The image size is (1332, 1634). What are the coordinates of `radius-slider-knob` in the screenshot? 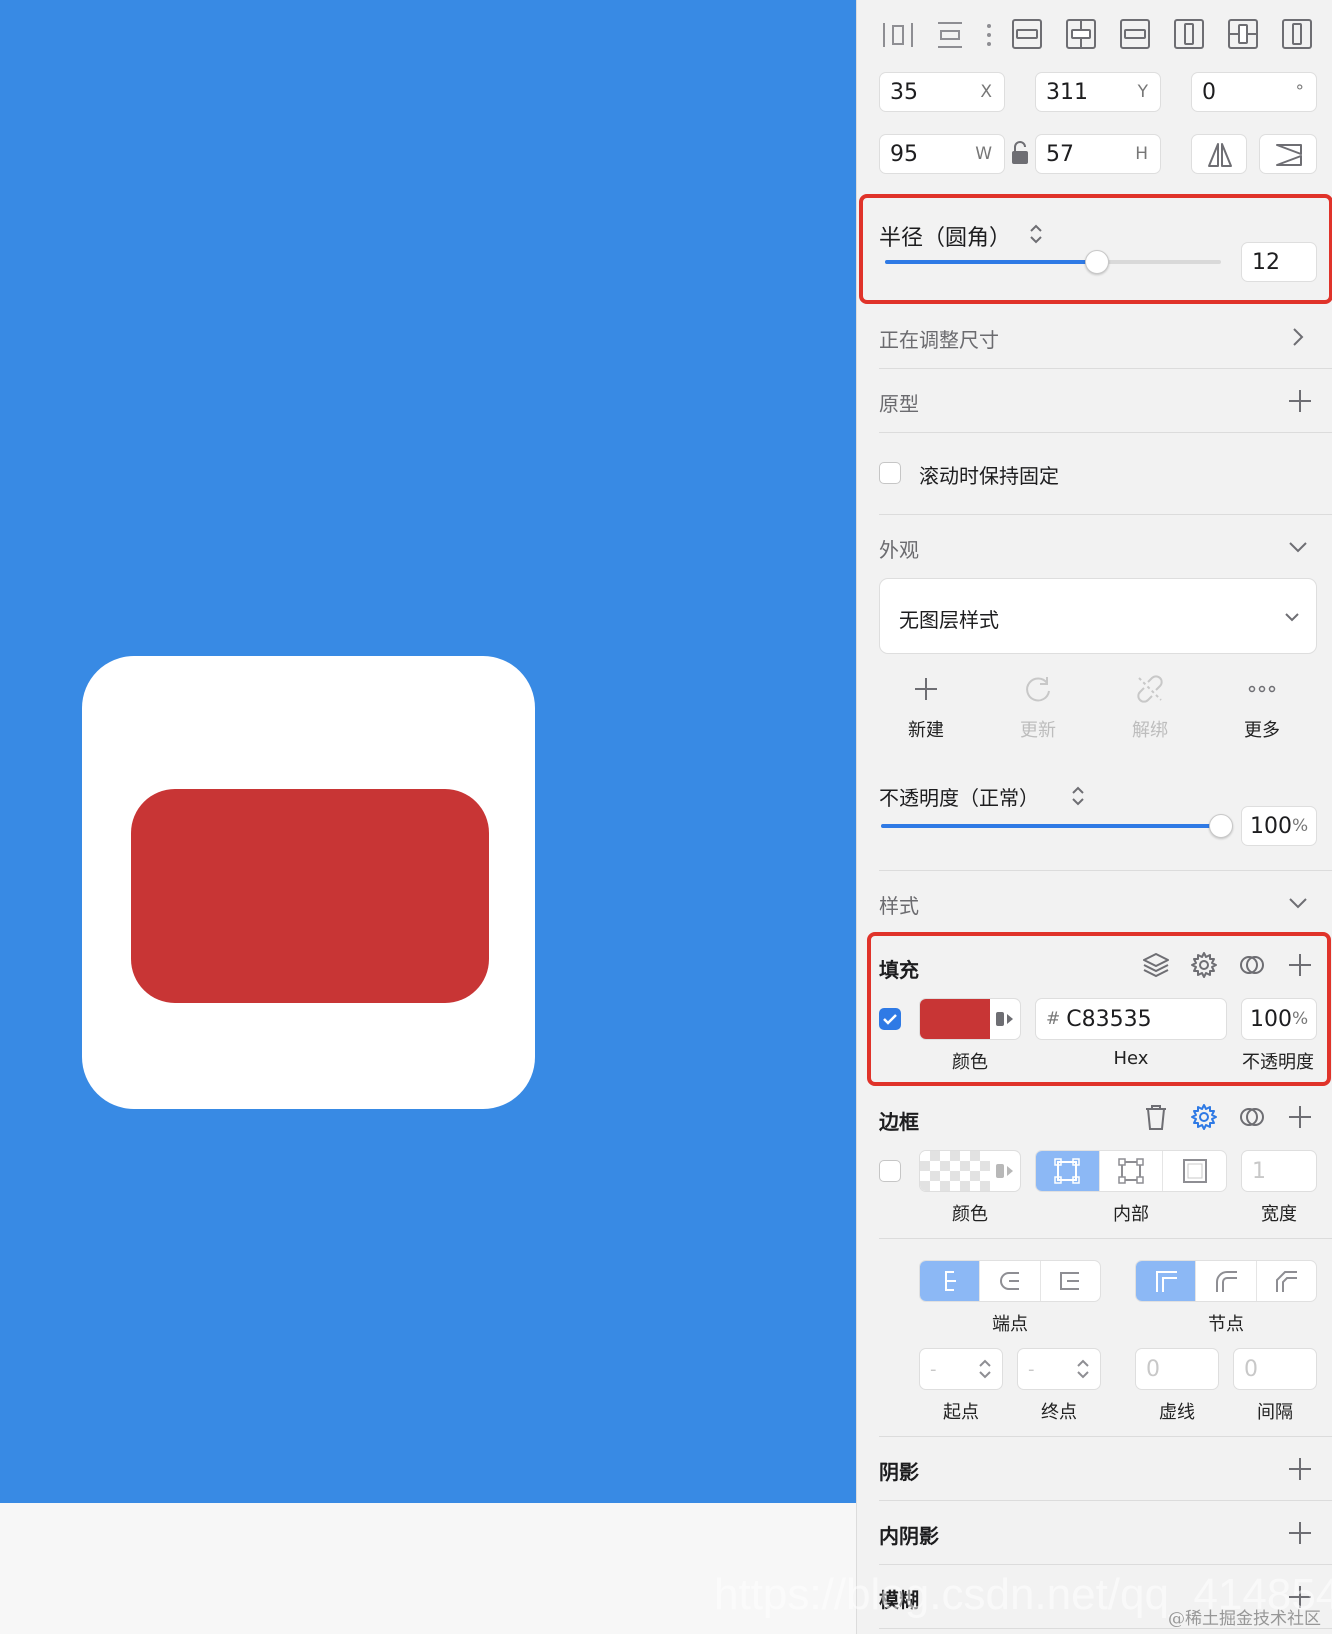 It's located at (1097, 262).